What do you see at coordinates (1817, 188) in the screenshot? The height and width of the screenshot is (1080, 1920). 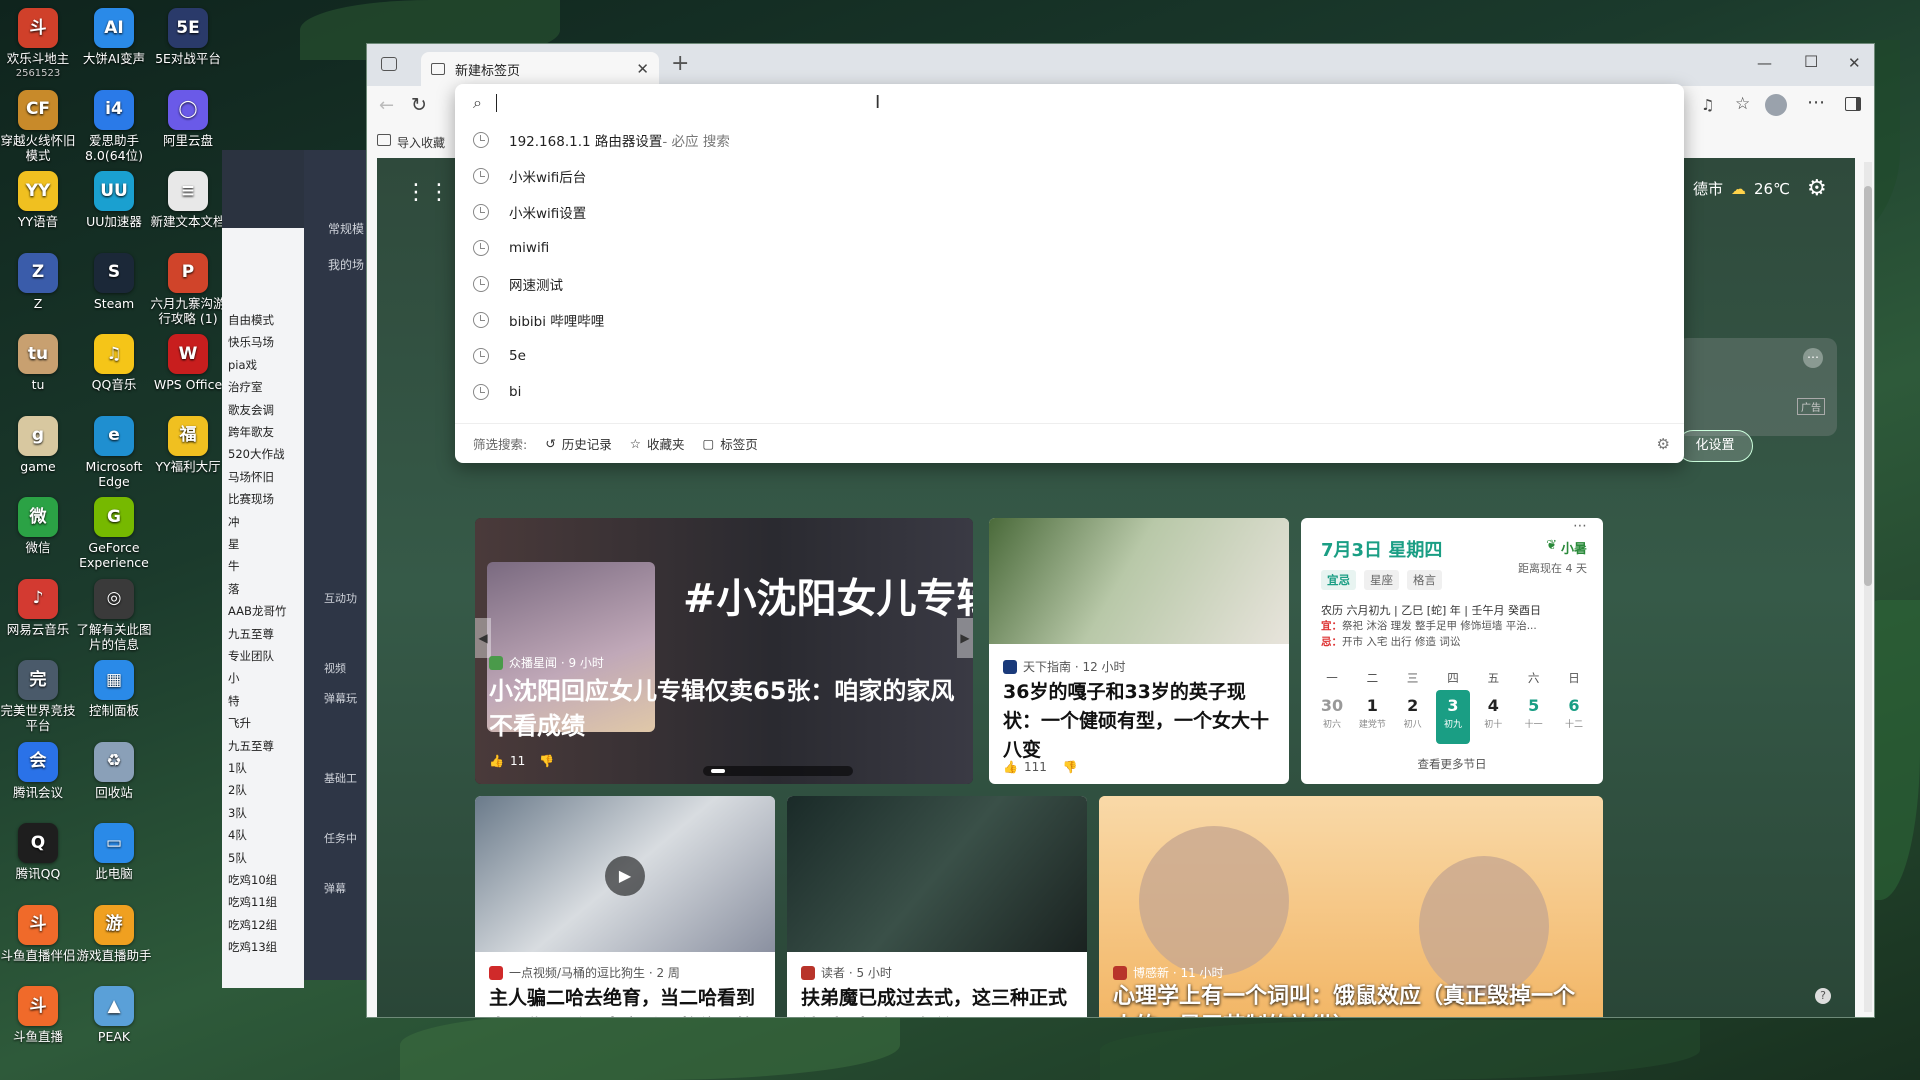 I see `settings-gear-icon: ⚙` at bounding box center [1817, 188].